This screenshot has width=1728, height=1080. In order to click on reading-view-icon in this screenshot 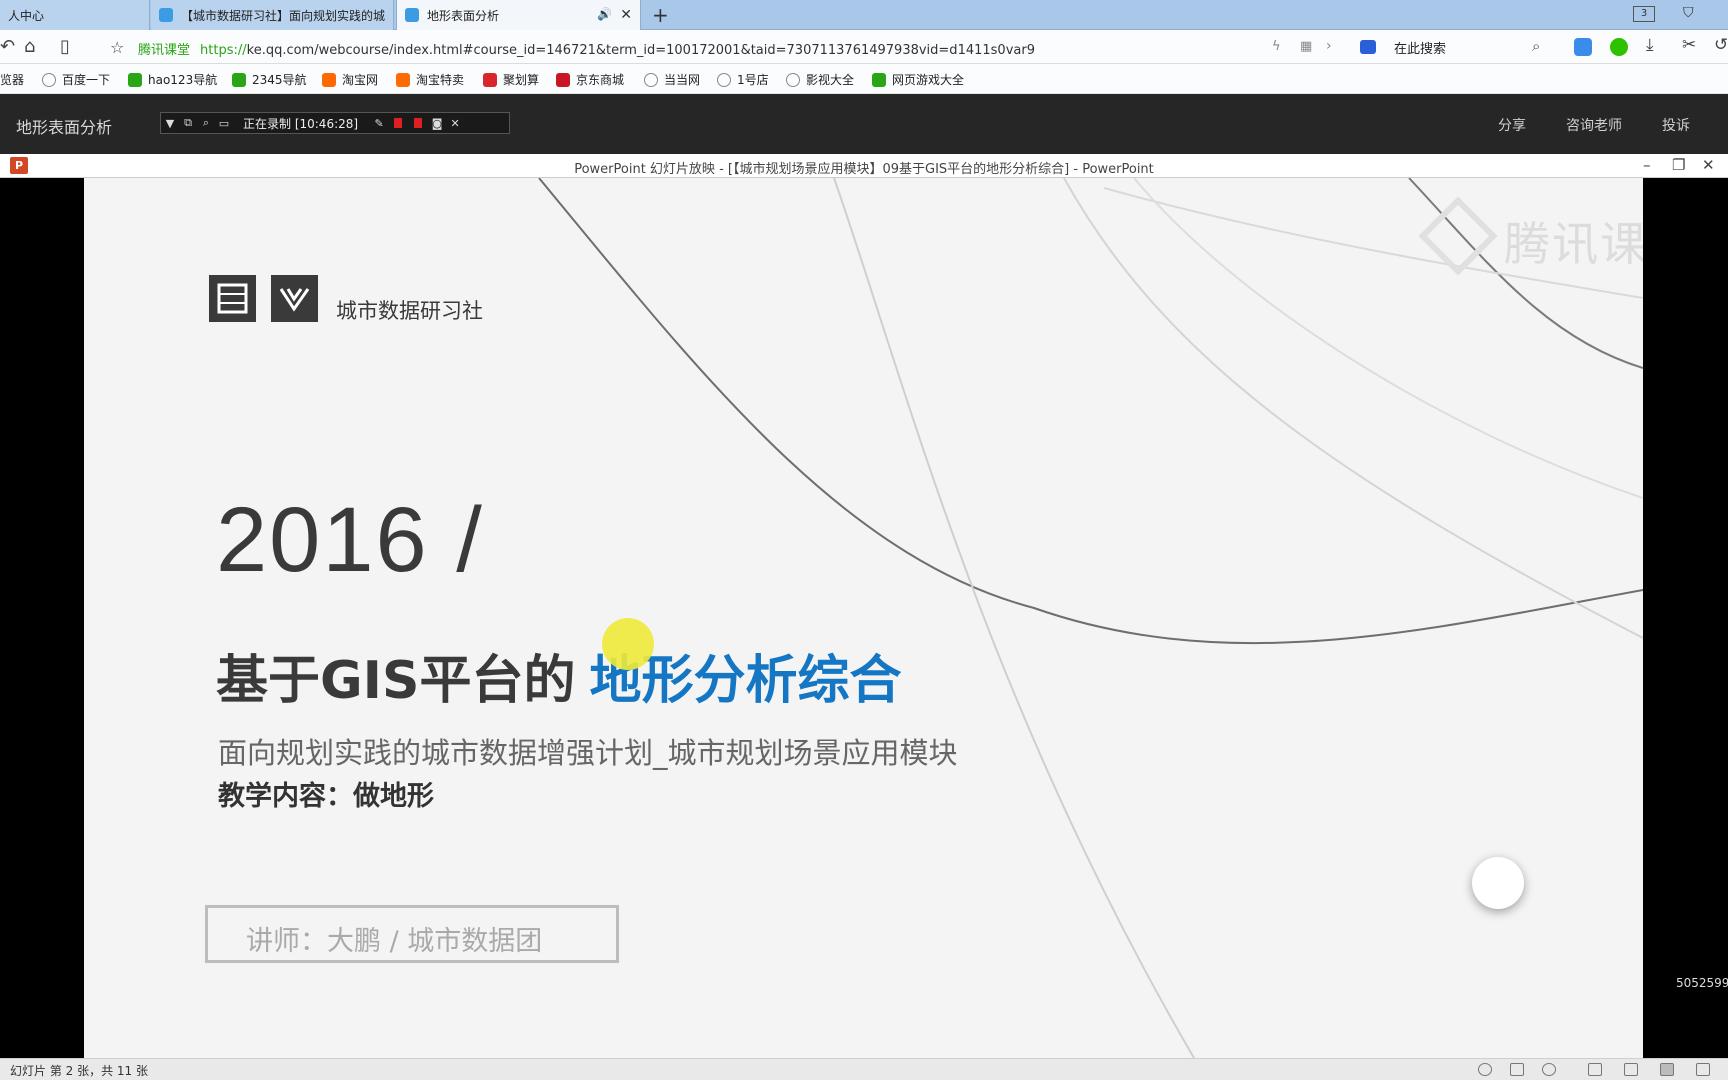, I will do `click(1667, 1069)`.